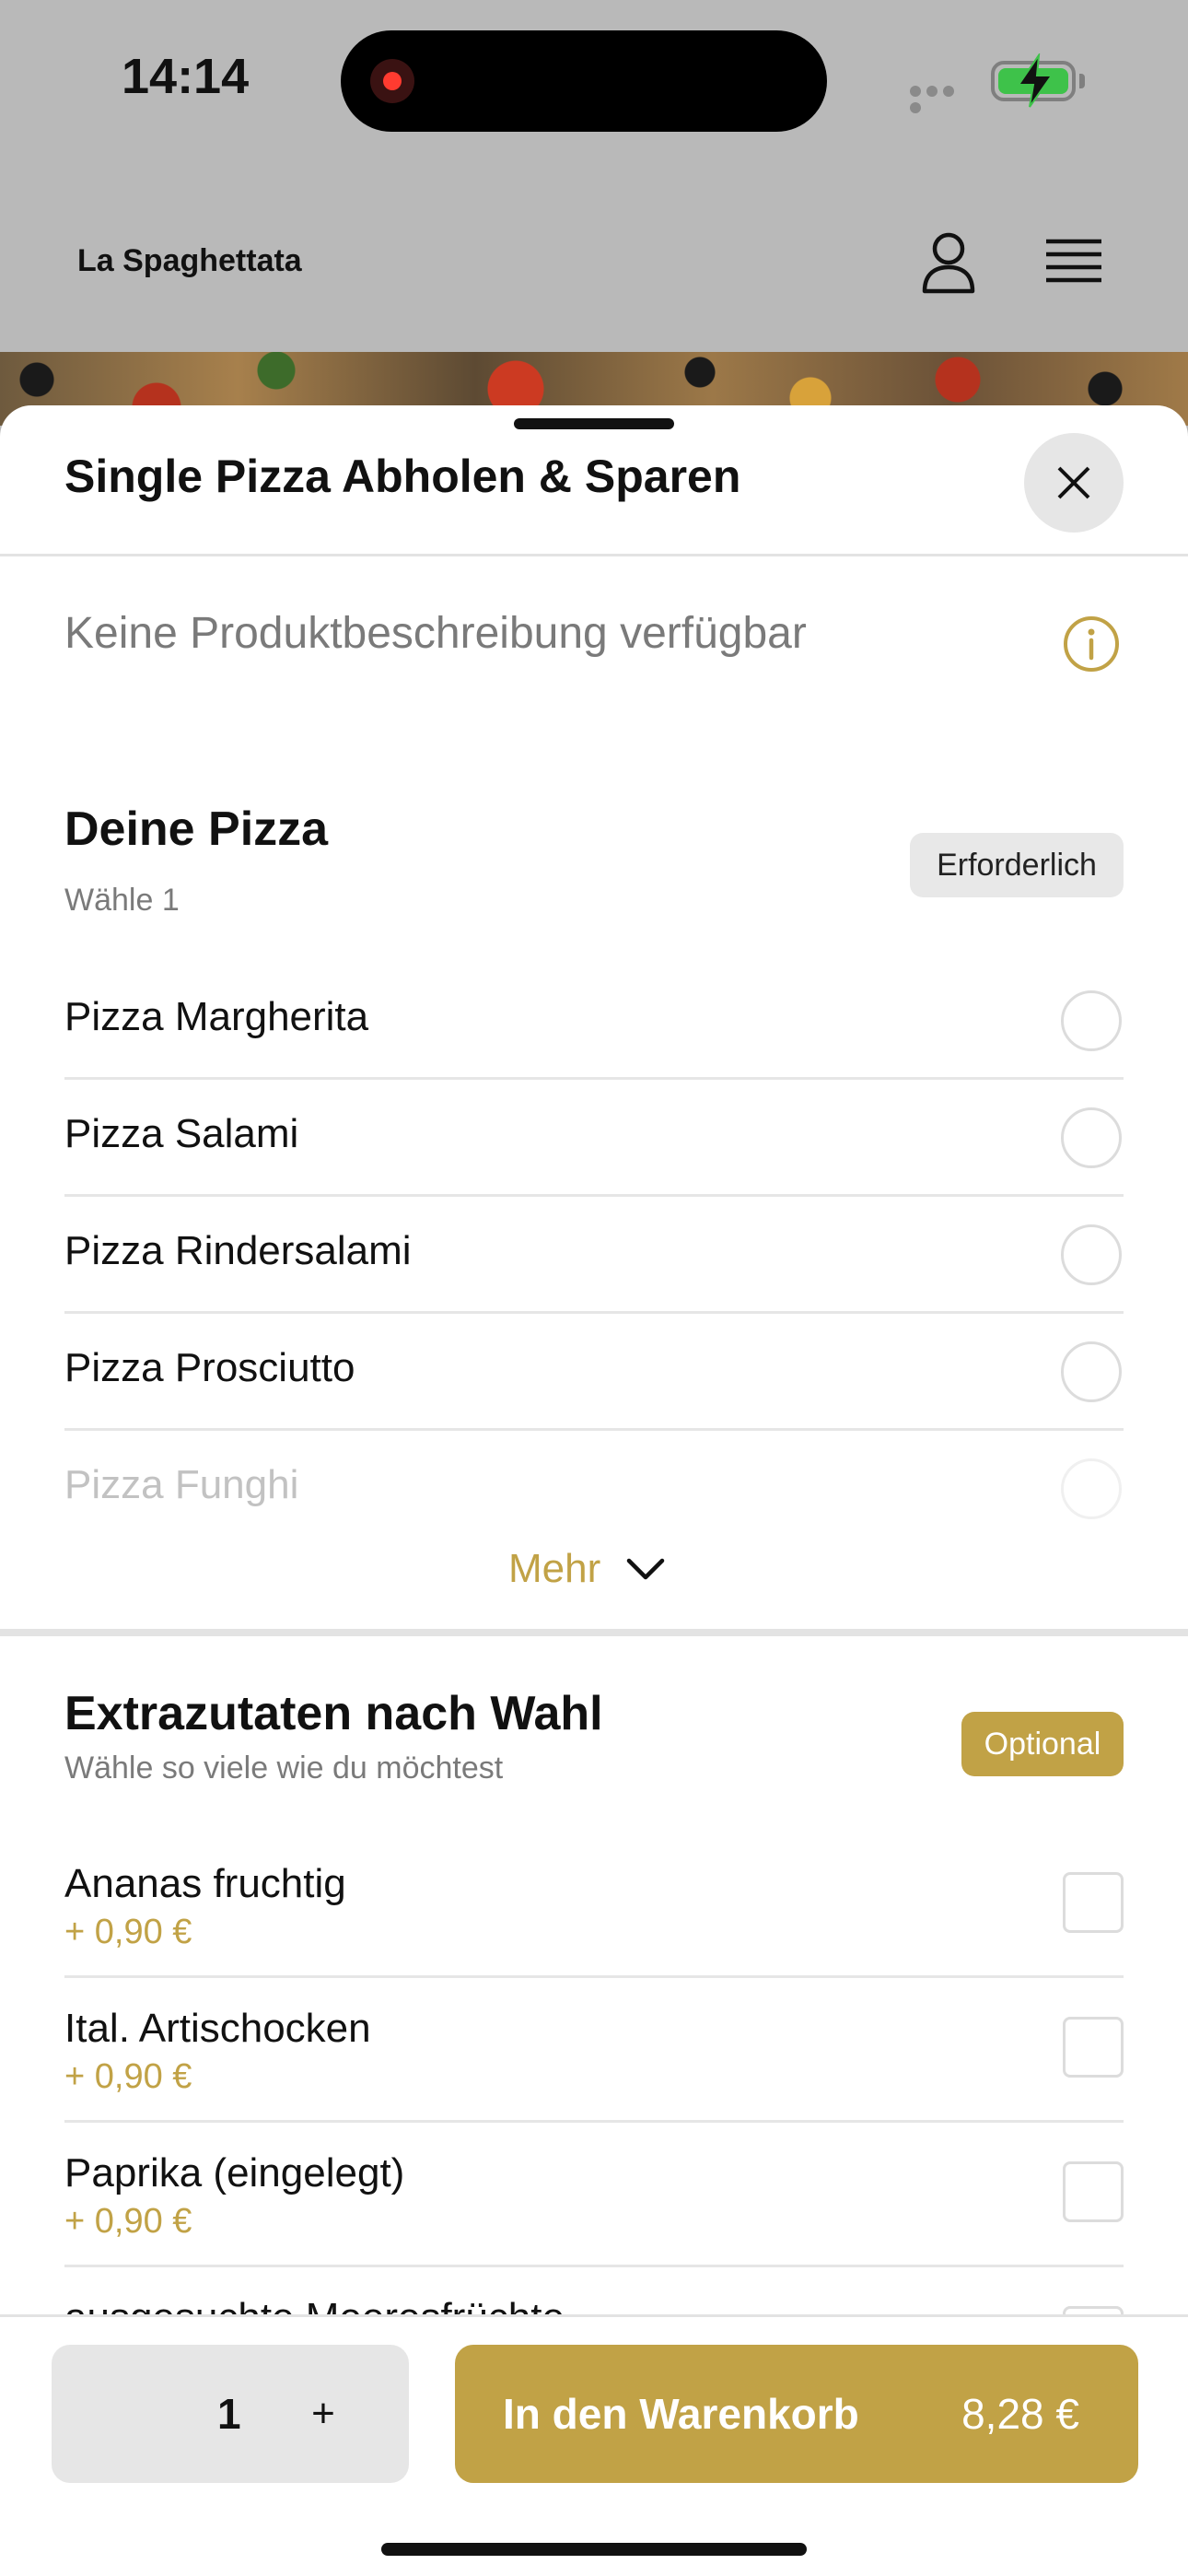 The image size is (1188, 2576). I want to click on pizza-option-label: Pizza Margherita, so click(216, 1016).